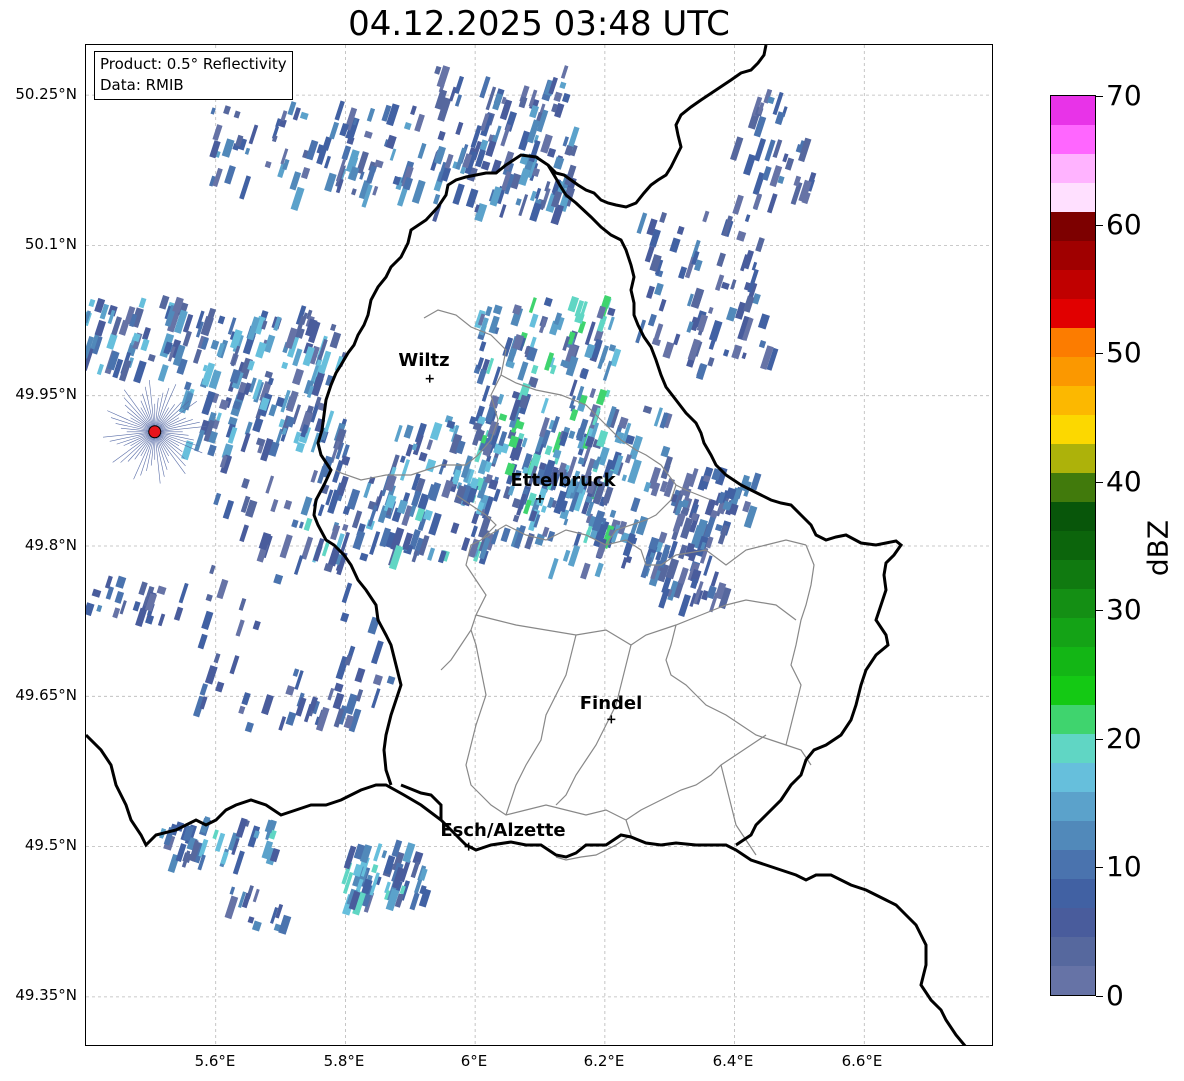  Describe the element at coordinates (155, 432) in the screenshot. I see `radar-site-icon` at that location.